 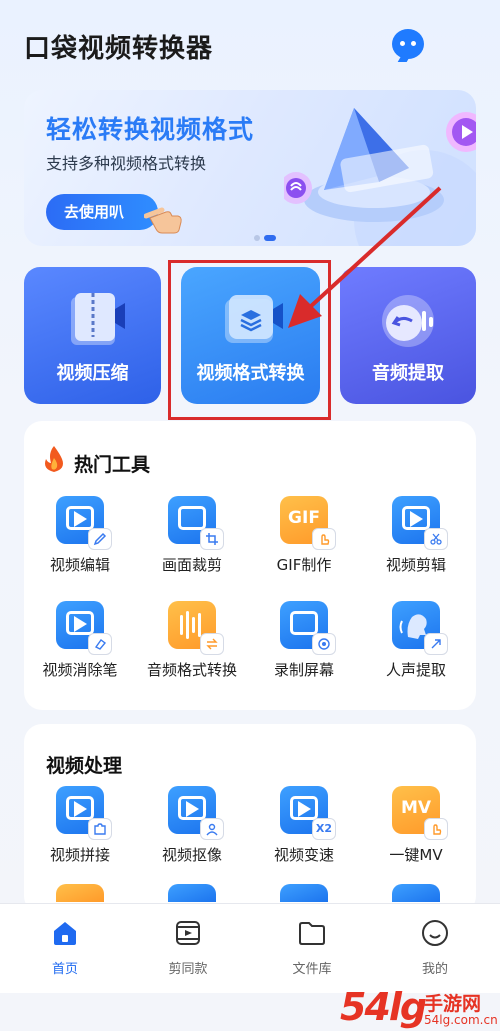 What do you see at coordinates (365, 257) in the screenshot?
I see `annotation-arrow` at bounding box center [365, 257].